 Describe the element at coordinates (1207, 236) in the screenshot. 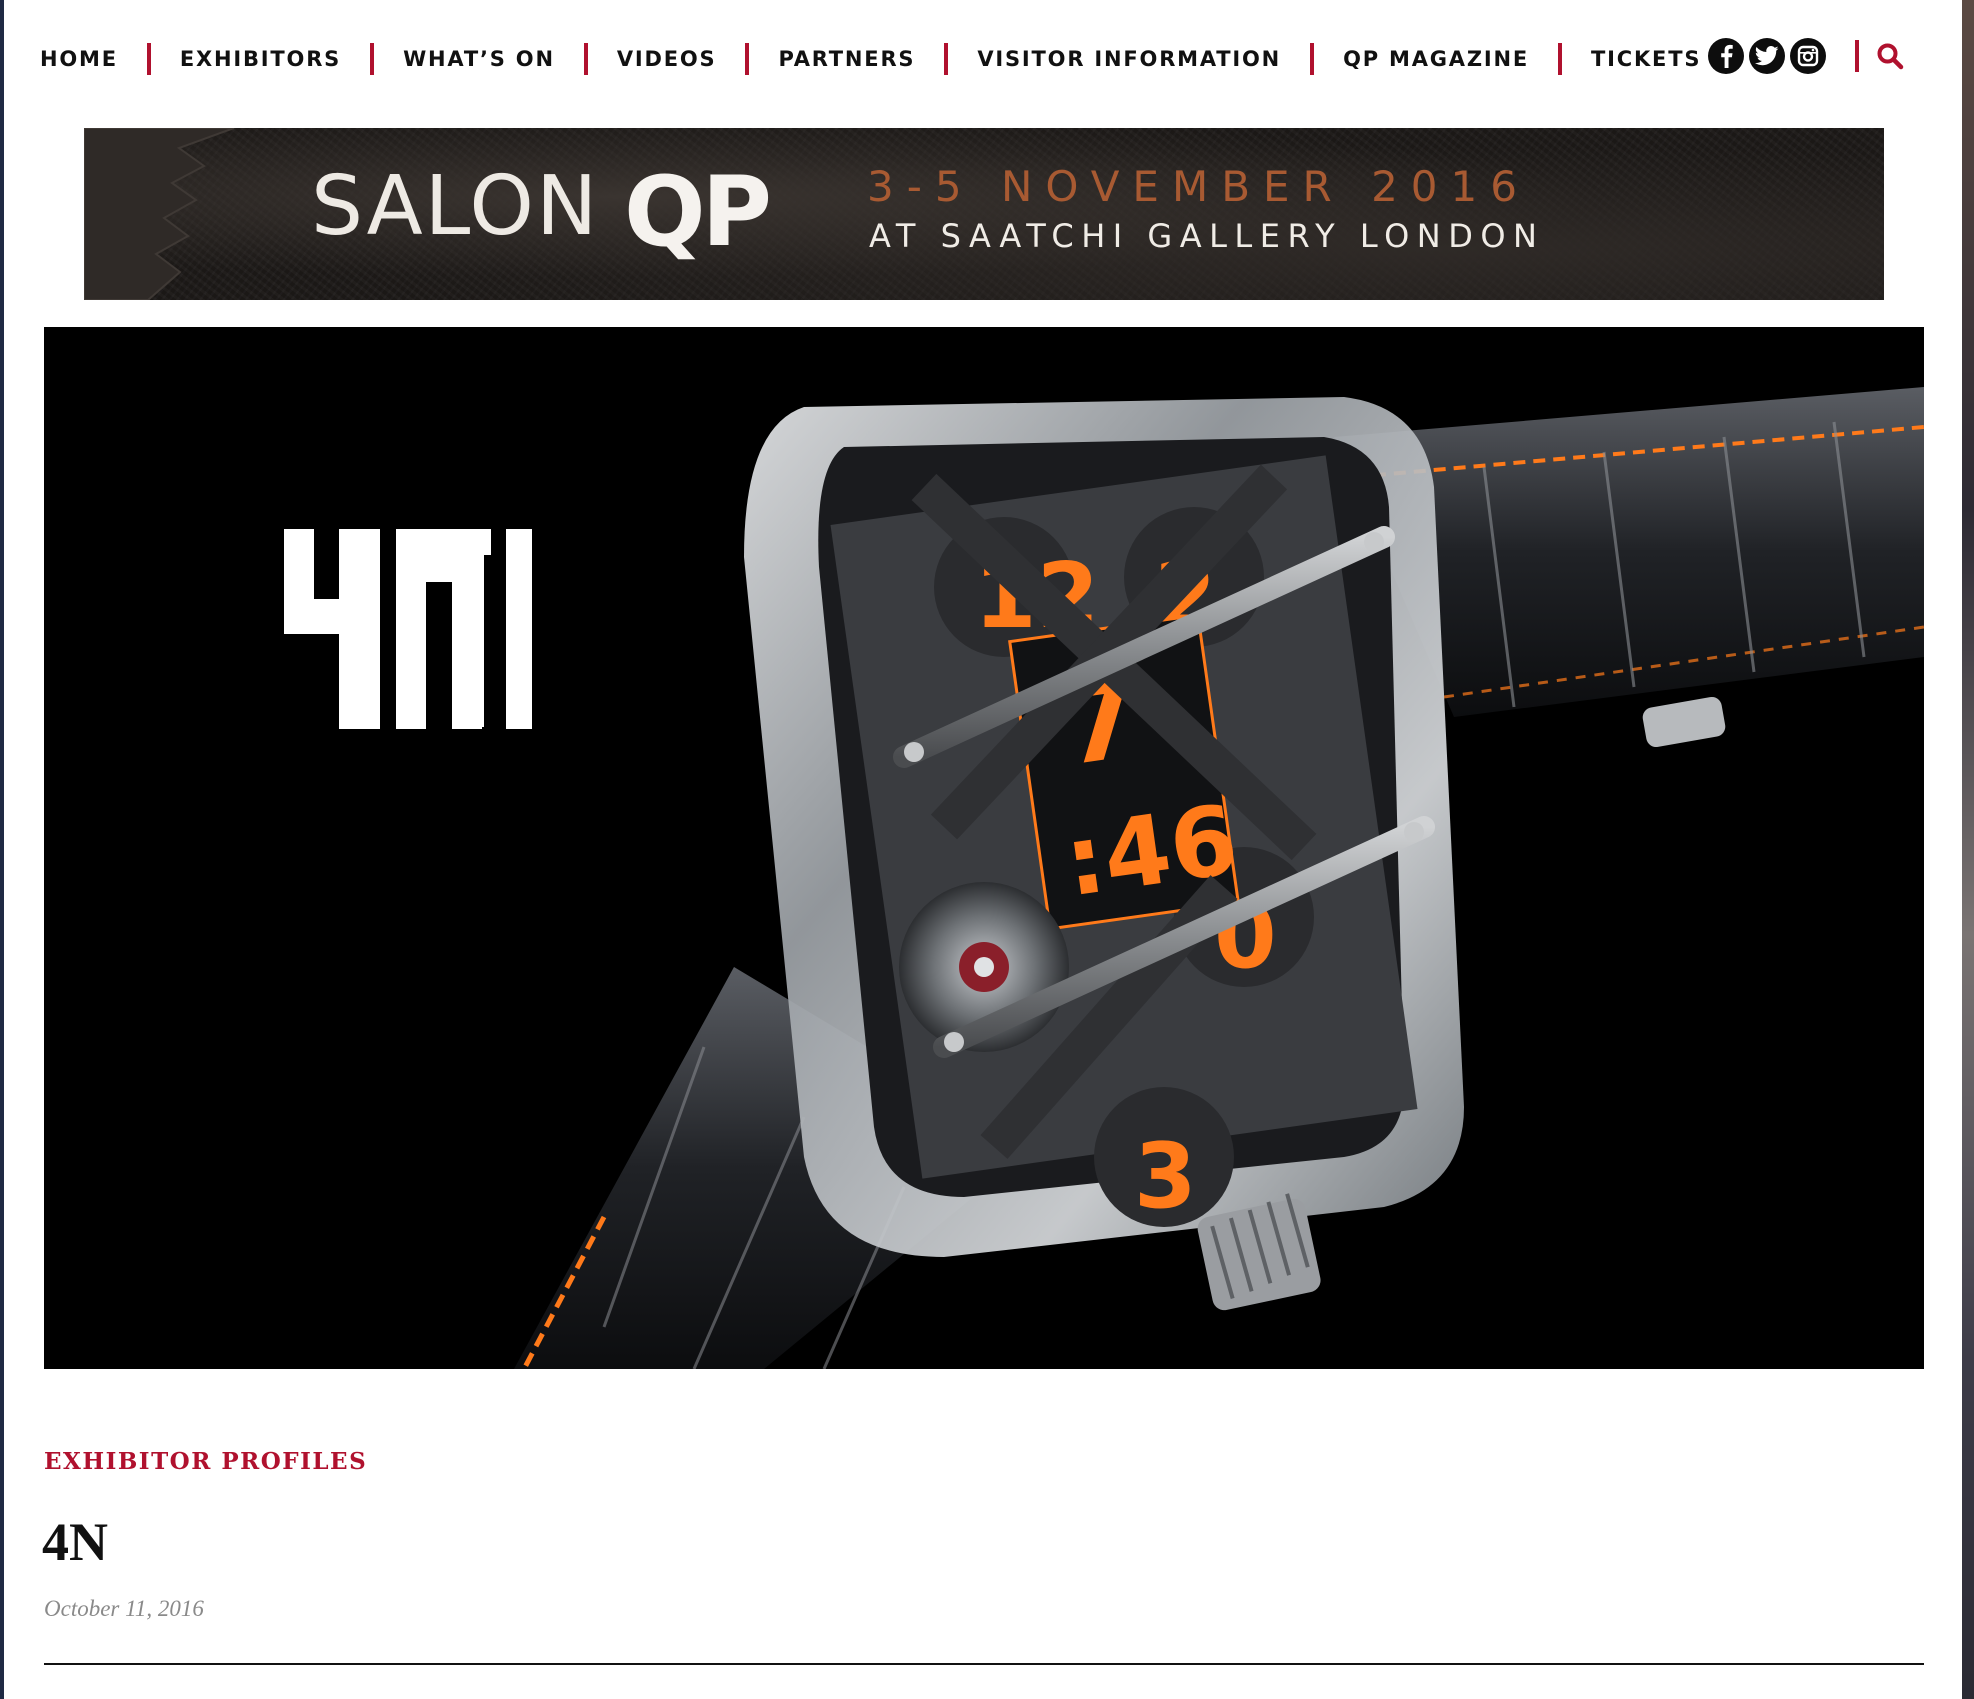

I see `banner-event-venue: AT SAATCHI GALLERY LONDON` at that location.